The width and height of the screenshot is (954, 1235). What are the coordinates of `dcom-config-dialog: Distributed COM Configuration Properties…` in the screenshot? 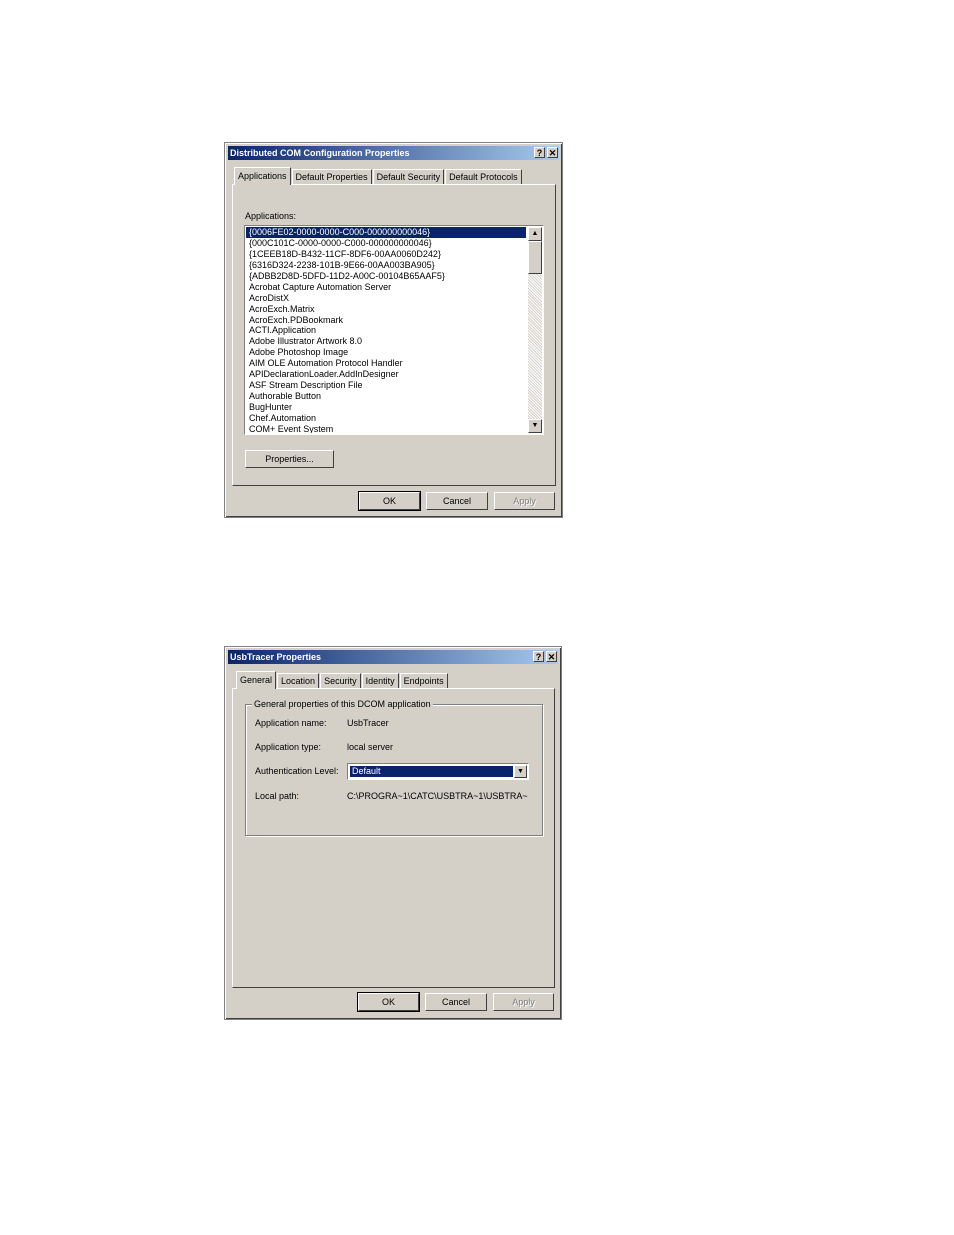 It's located at (393, 330).